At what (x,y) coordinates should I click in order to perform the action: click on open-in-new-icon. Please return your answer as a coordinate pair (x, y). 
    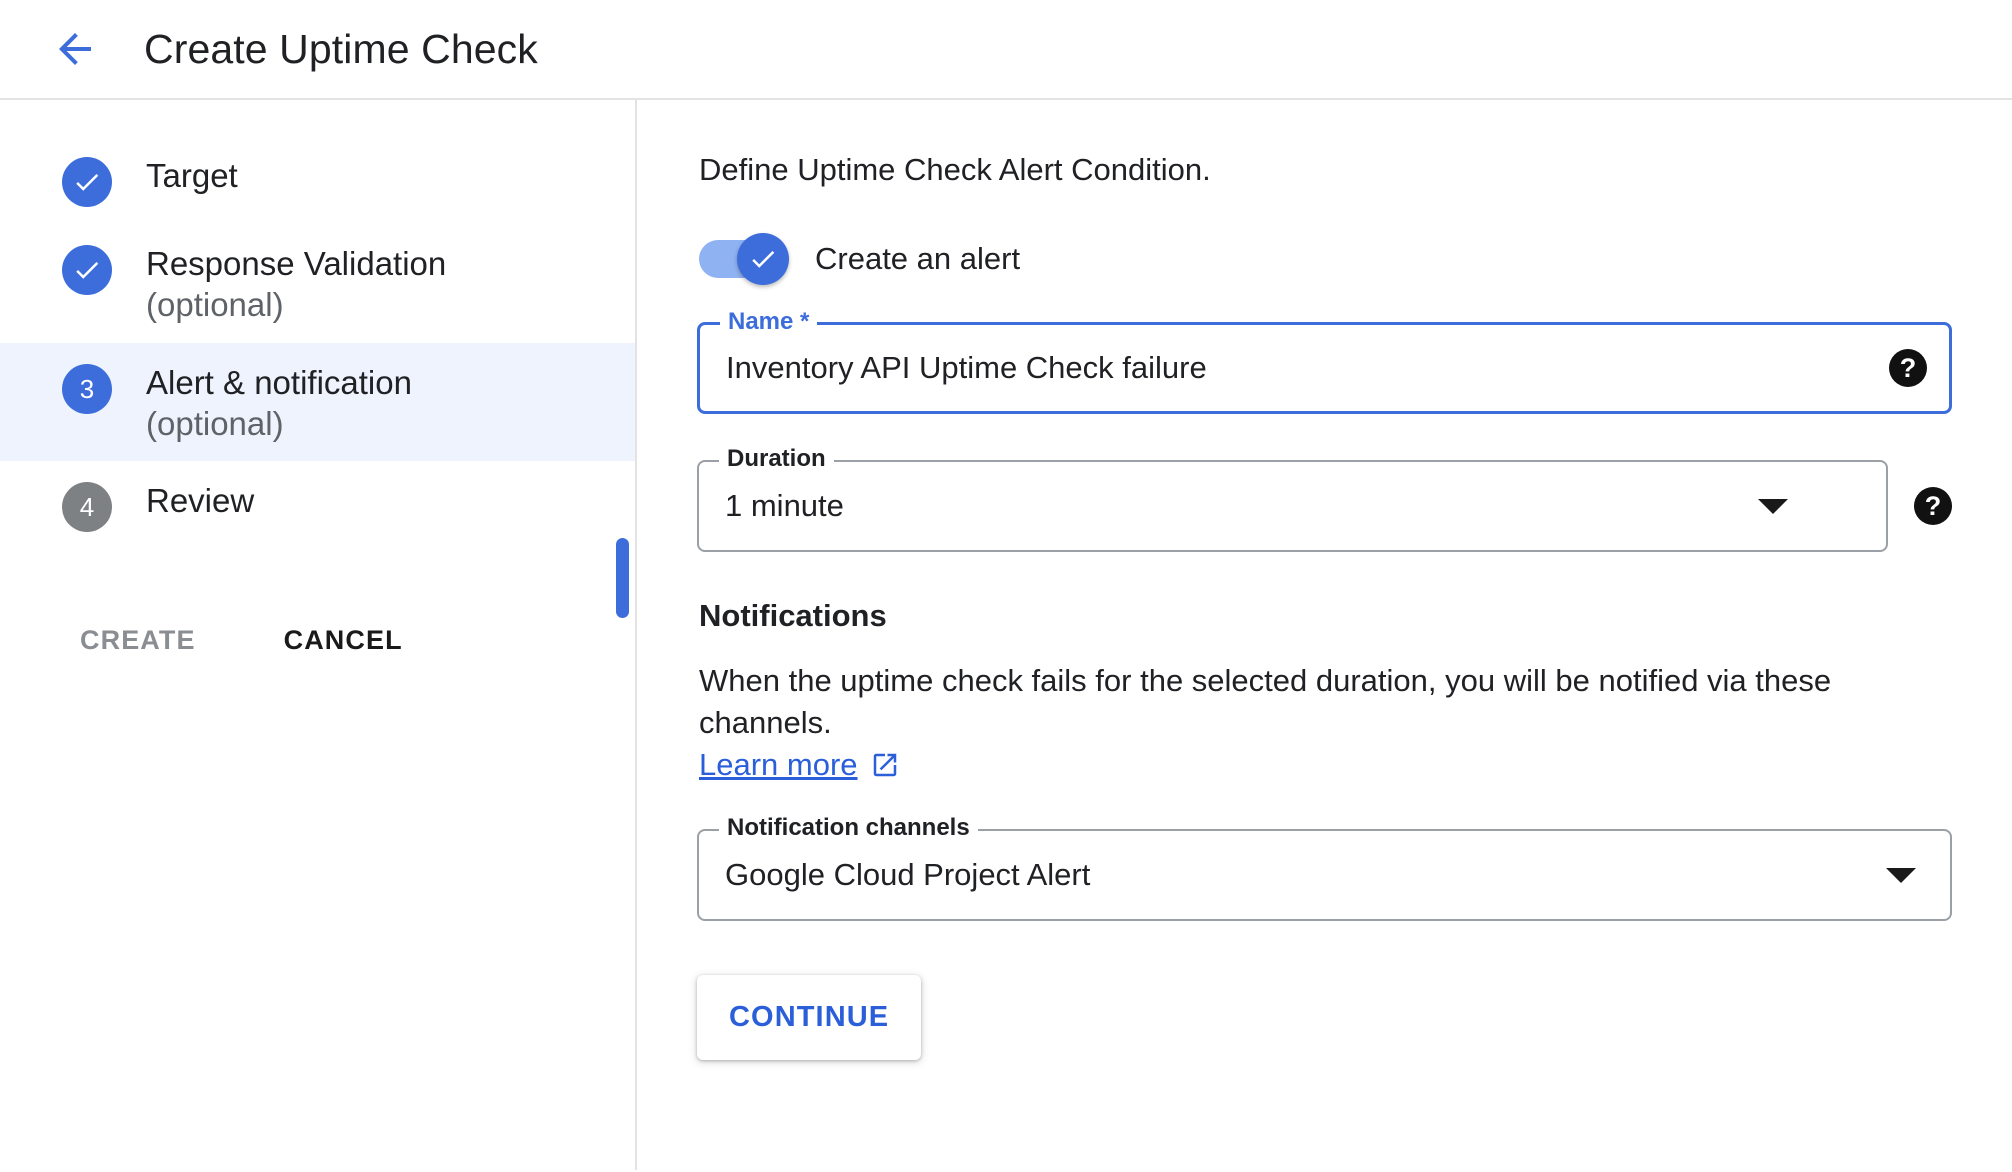
    Looking at the image, I should click on (885, 765).